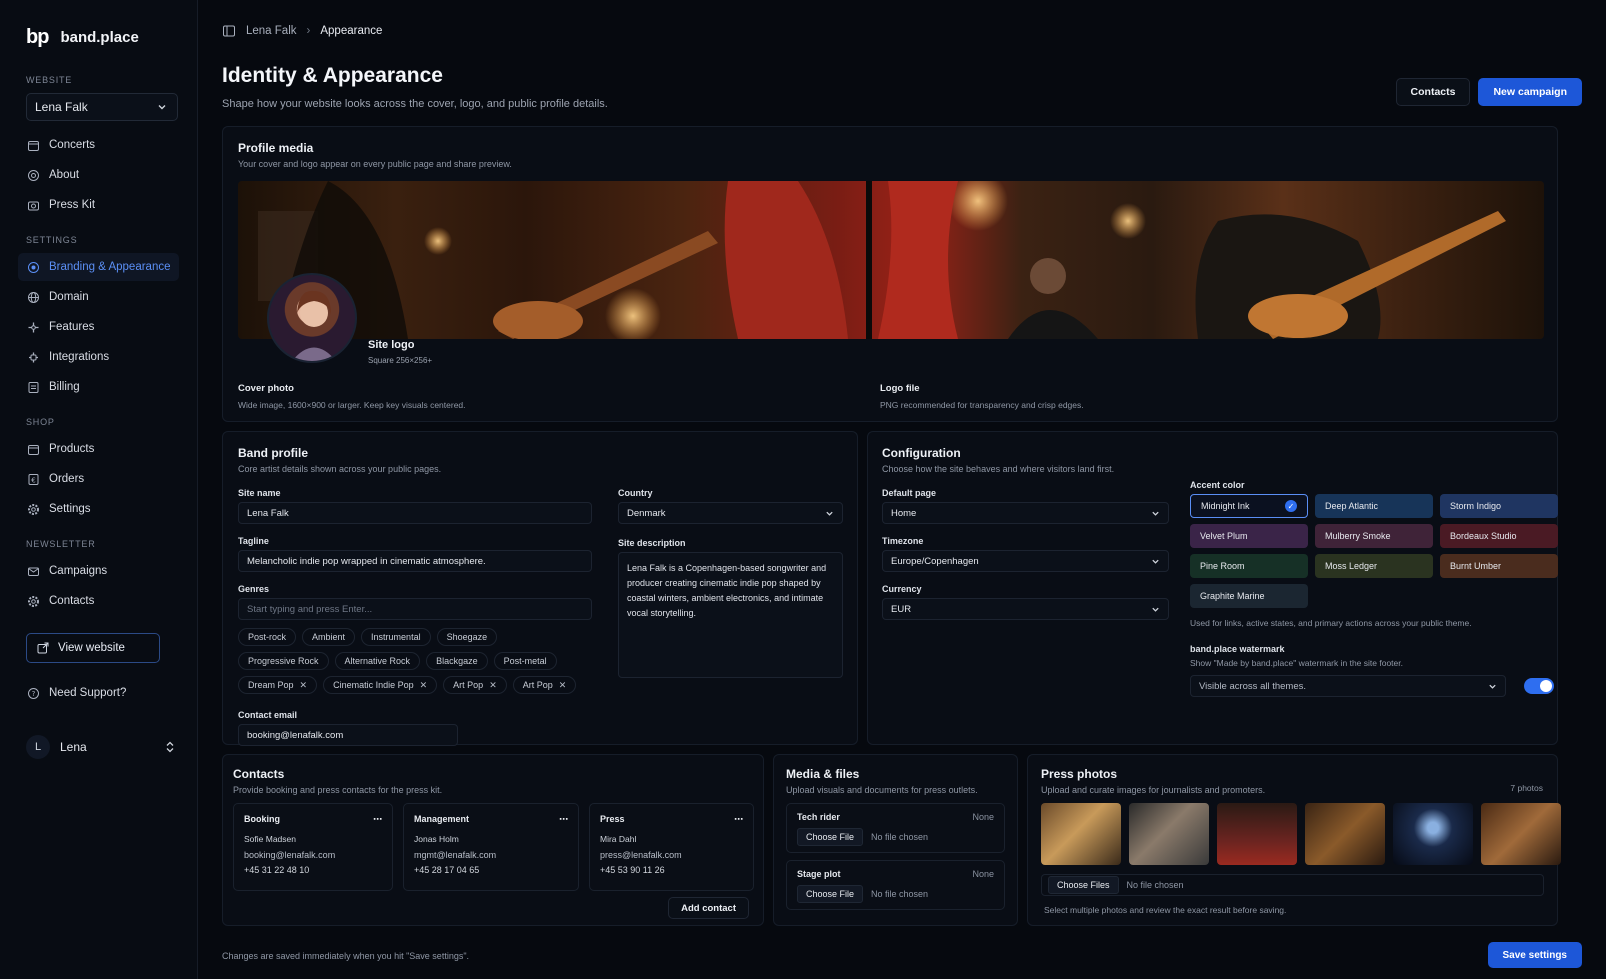 The width and height of the screenshot is (1606, 979). Describe the element at coordinates (348, 735) in the screenshot. I see `contact-email-input: booking@lenafalk.com` at that location.